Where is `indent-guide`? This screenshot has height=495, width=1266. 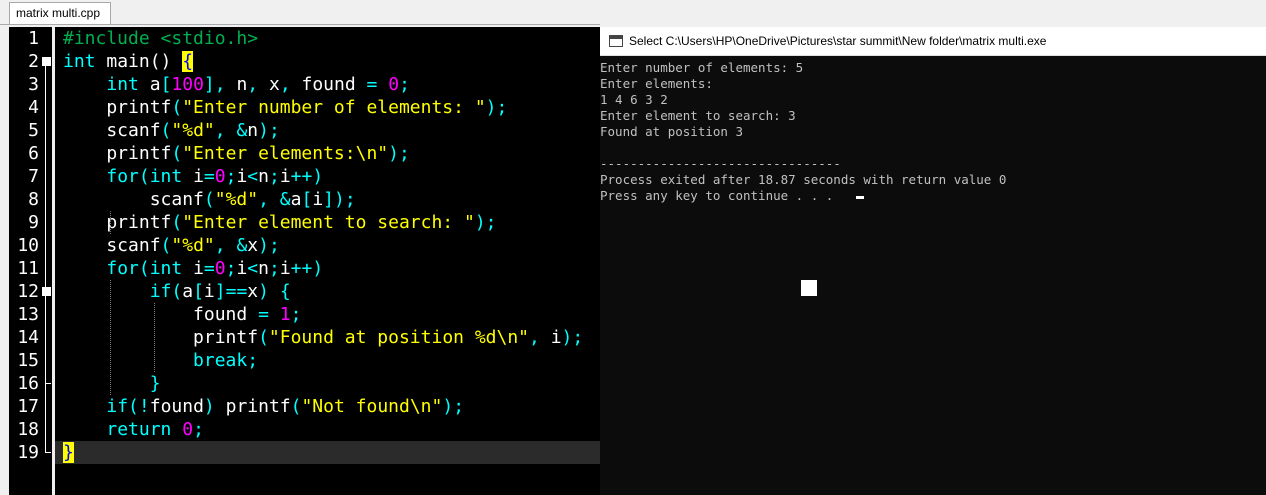 indent-guide is located at coordinates (110, 337).